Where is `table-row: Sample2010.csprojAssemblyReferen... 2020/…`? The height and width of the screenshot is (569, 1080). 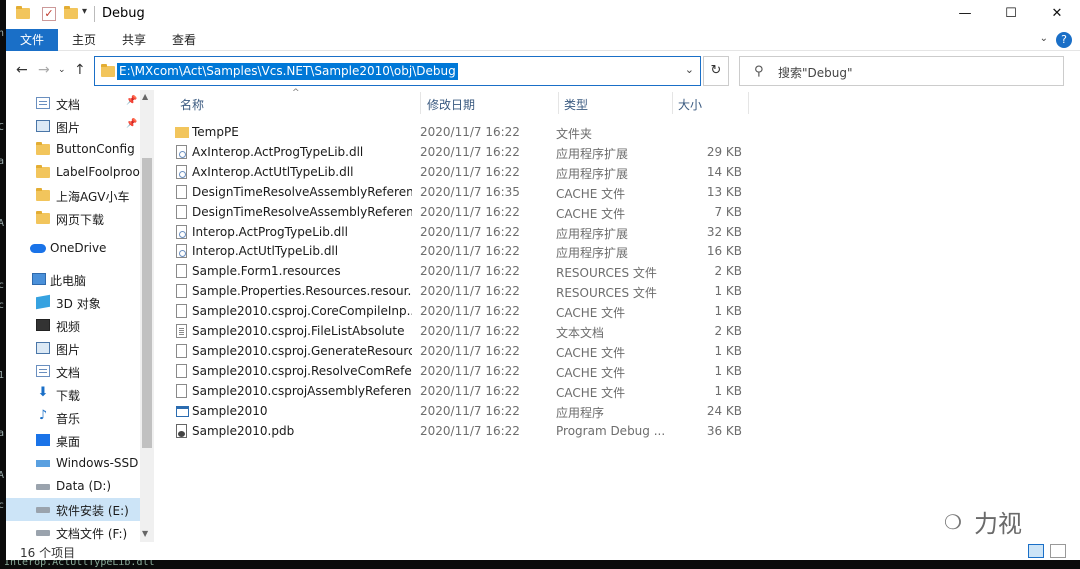
table-row: Sample2010.csprojAssemblyReferen... 2020/… is located at coordinates (459, 391).